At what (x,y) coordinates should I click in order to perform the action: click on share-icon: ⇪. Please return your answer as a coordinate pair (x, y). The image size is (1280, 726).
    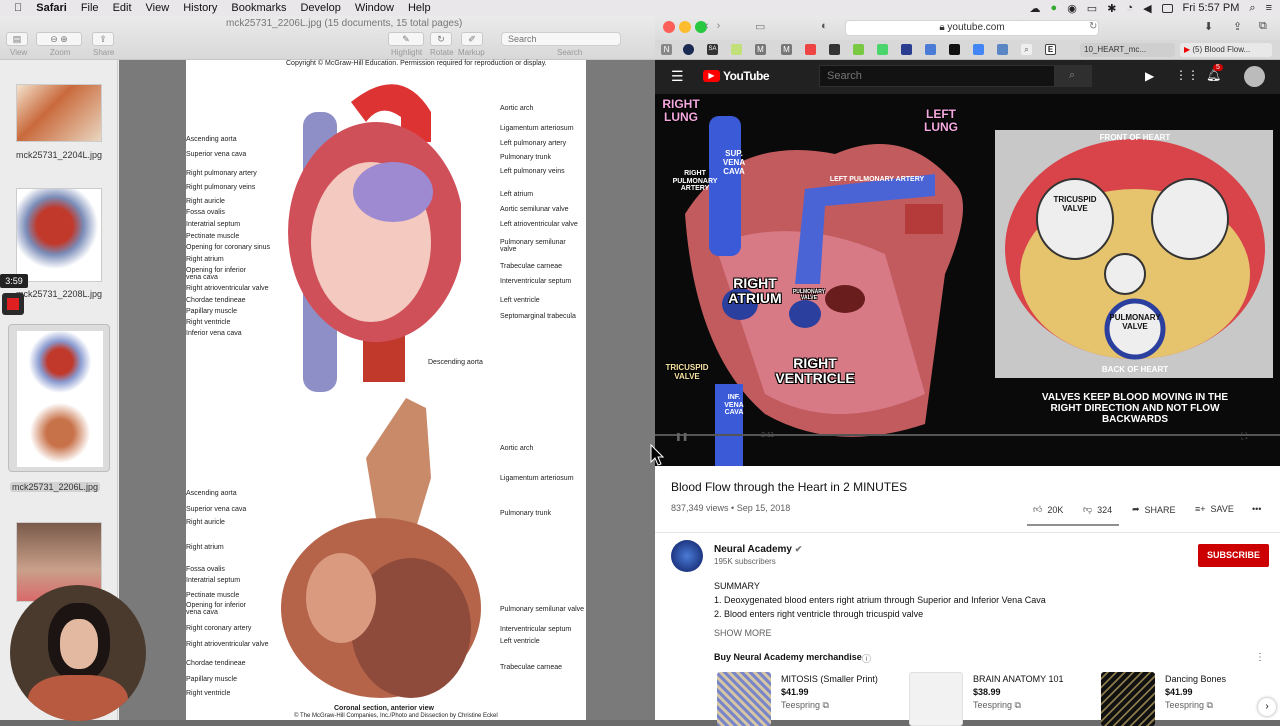
    Looking at the image, I should click on (1237, 26).